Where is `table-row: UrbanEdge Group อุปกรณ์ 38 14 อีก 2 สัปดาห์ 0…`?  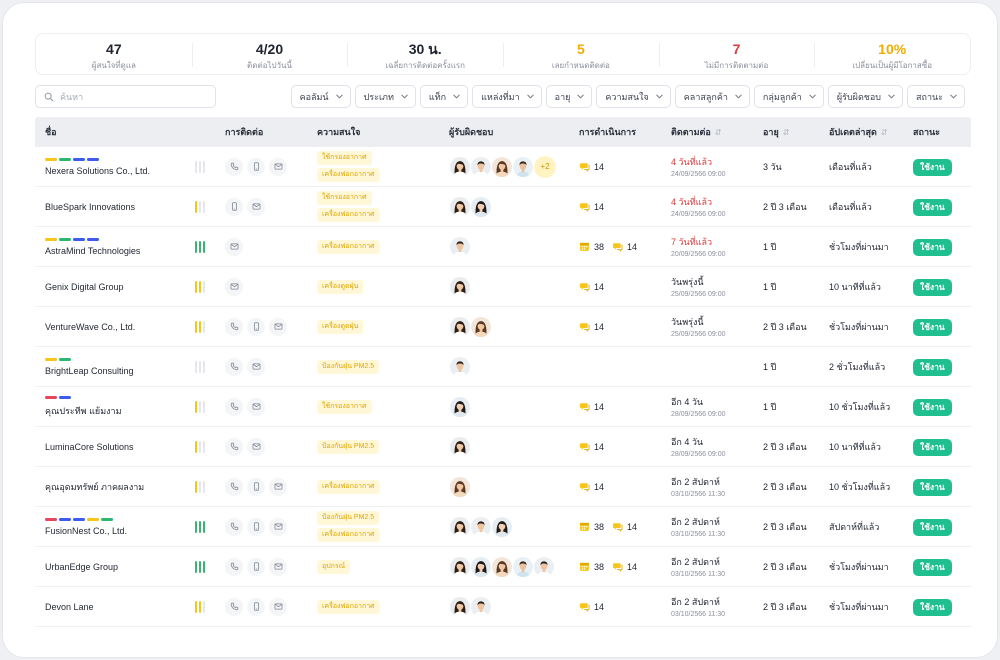
table-row: UrbanEdge Group อุปกรณ์ 38 14 อีก 2 สัปดาห์ 0… is located at coordinates (503, 567).